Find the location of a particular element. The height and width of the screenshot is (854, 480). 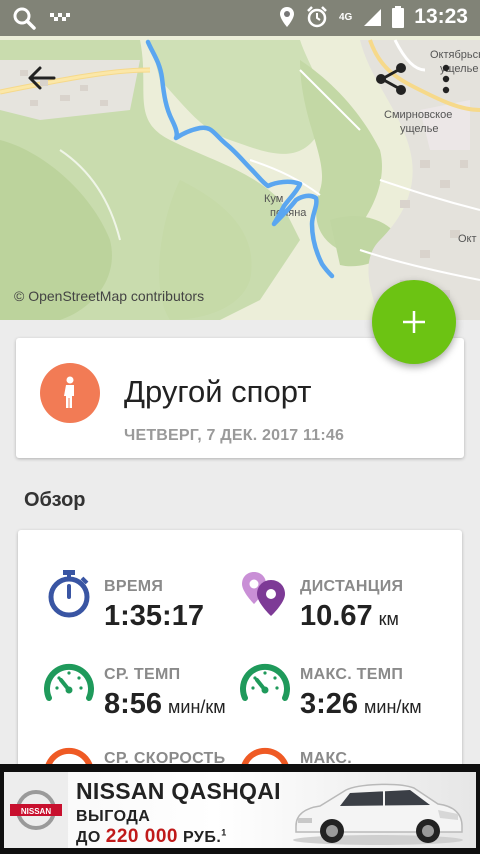

nissan-logo-icon: NISSAN is located at coordinates (36, 810).